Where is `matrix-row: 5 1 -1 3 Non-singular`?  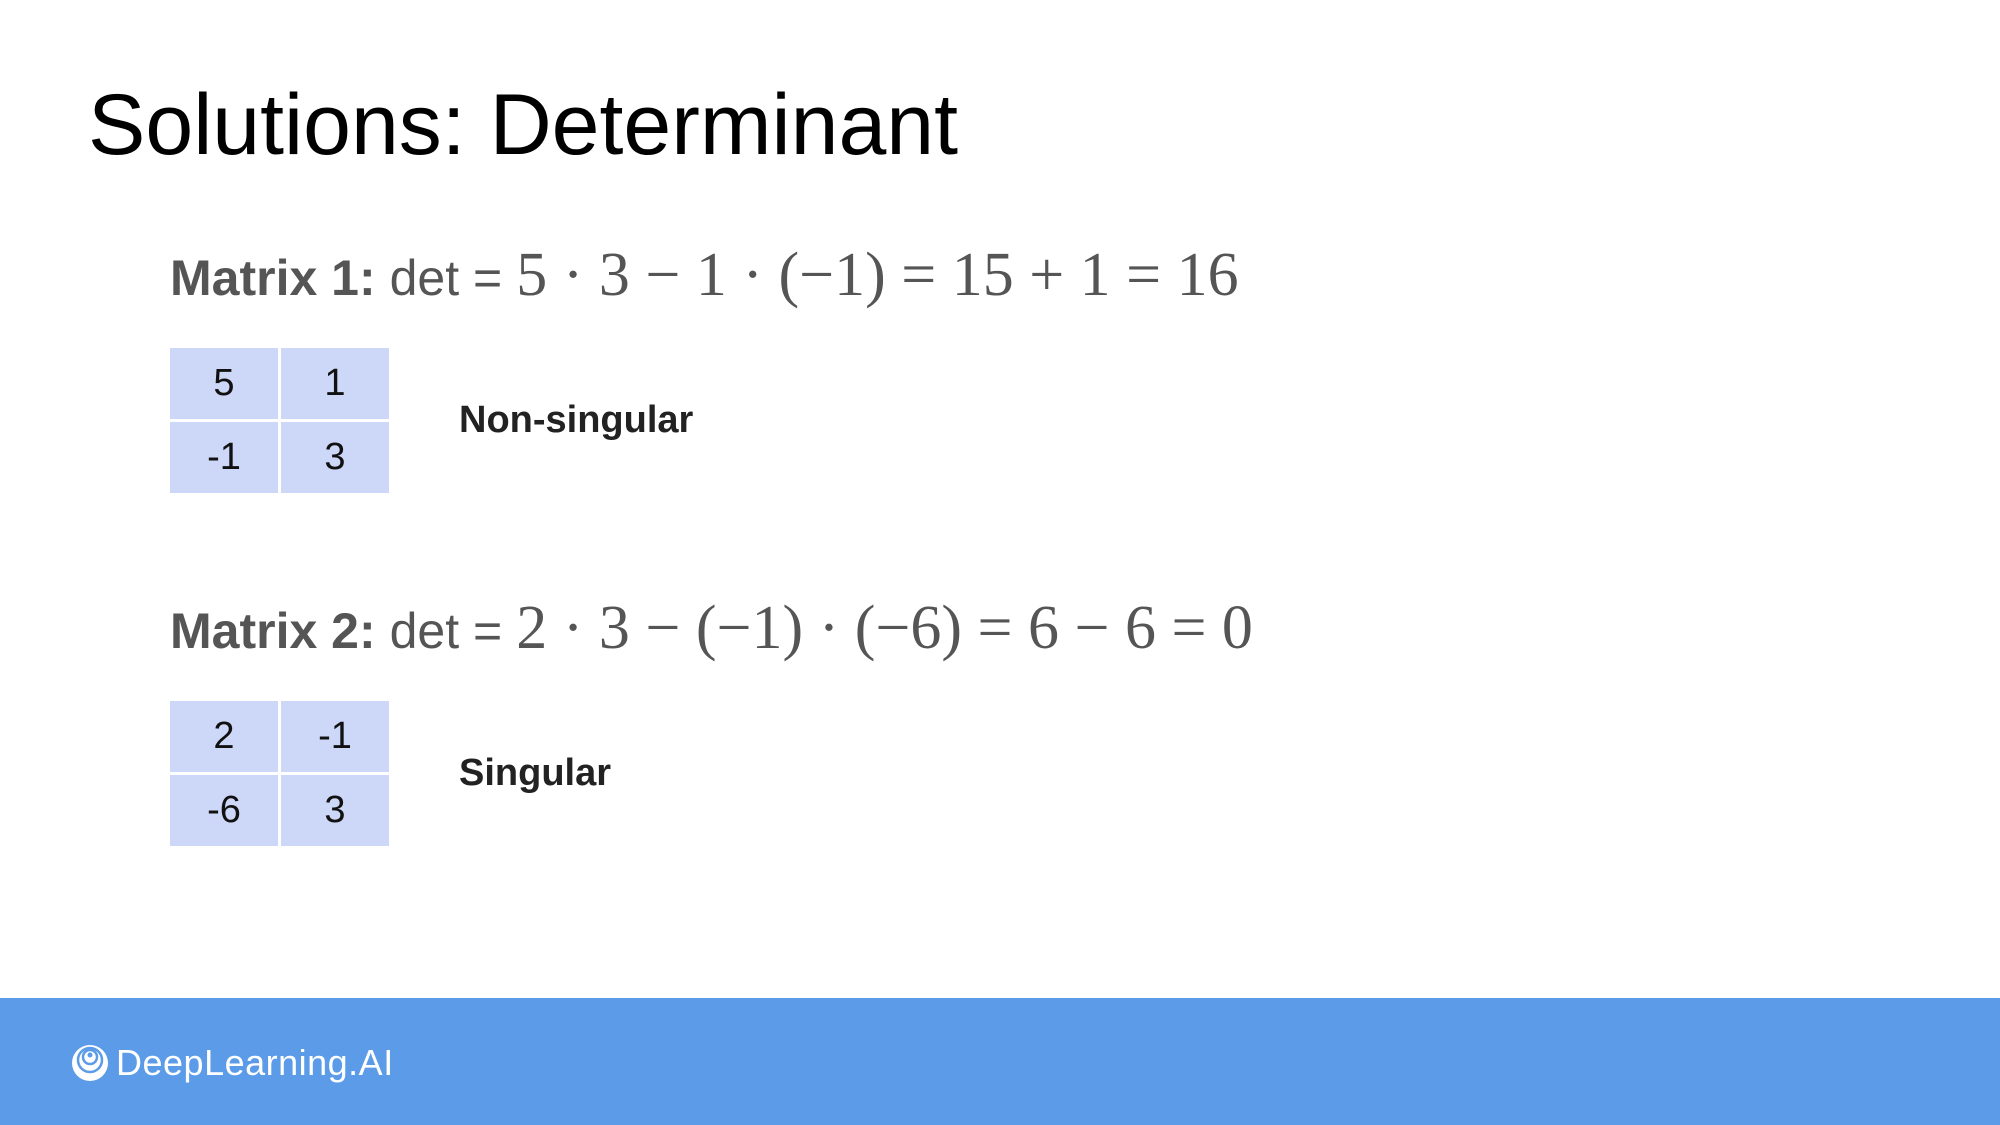
matrix-row: 5 1 -1 3 Non-singular is located at coordinates (920, 420).